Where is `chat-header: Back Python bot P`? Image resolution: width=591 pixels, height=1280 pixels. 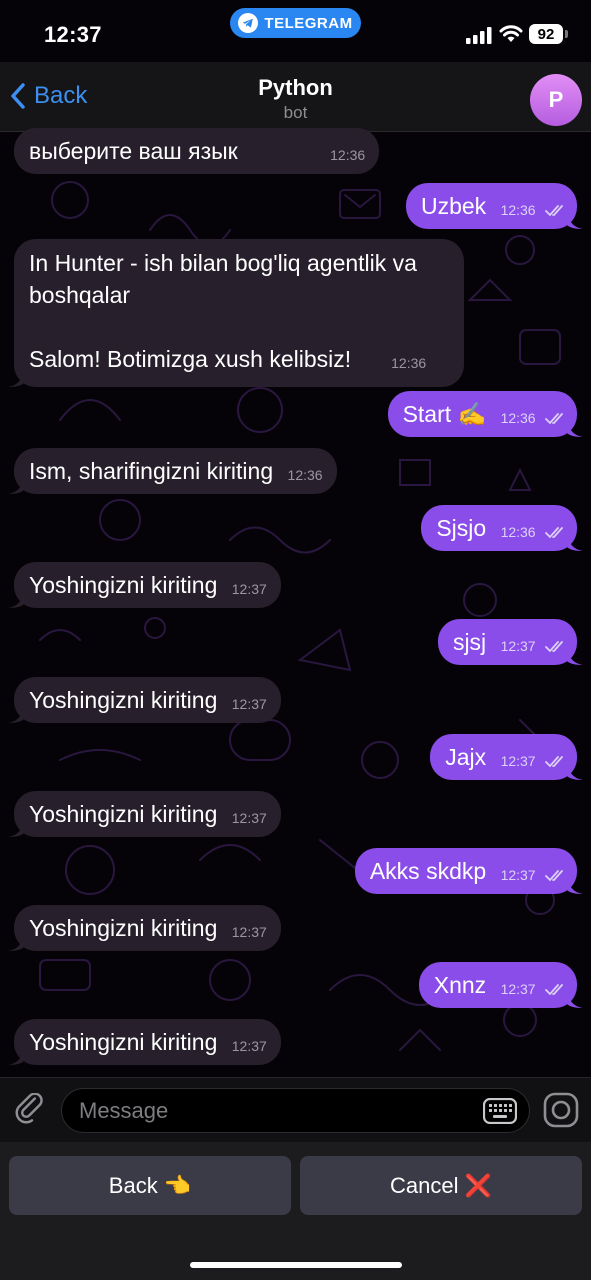 chat-header: Back Python bot P is located at coordinates (295, 97).